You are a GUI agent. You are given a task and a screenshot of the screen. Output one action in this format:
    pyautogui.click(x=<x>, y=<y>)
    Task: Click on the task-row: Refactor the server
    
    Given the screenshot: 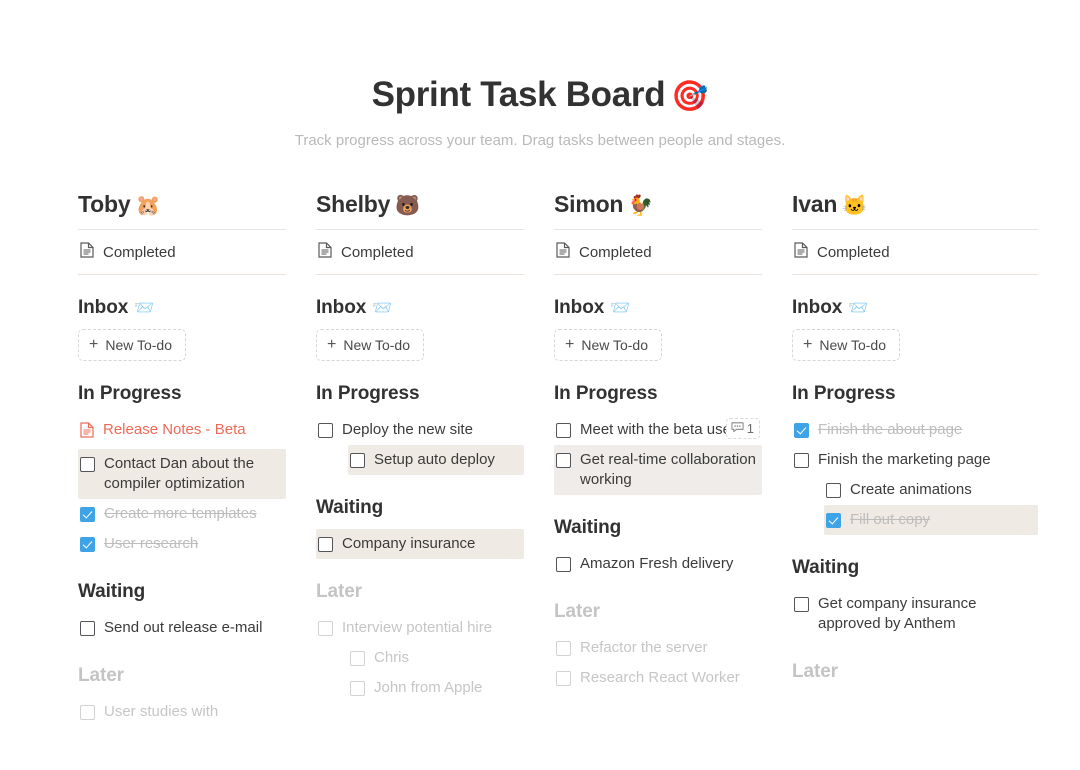 What is the action you would take?
    pyautogui.click(x=658, y=648)
    